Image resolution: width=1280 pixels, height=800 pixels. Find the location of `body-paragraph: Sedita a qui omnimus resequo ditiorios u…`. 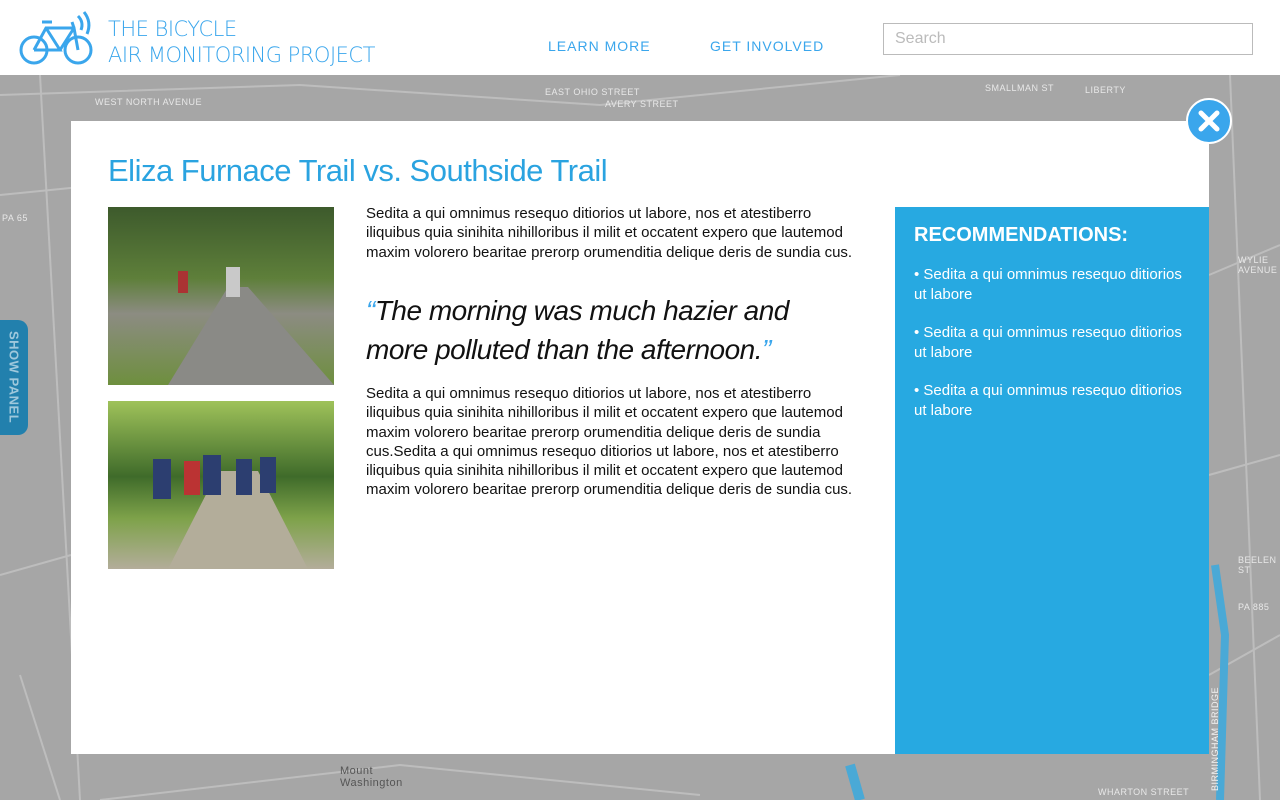

body-paragraph: Sedita a qui omnimus resequo ditiorios u… is located at coordinates (609, 442).